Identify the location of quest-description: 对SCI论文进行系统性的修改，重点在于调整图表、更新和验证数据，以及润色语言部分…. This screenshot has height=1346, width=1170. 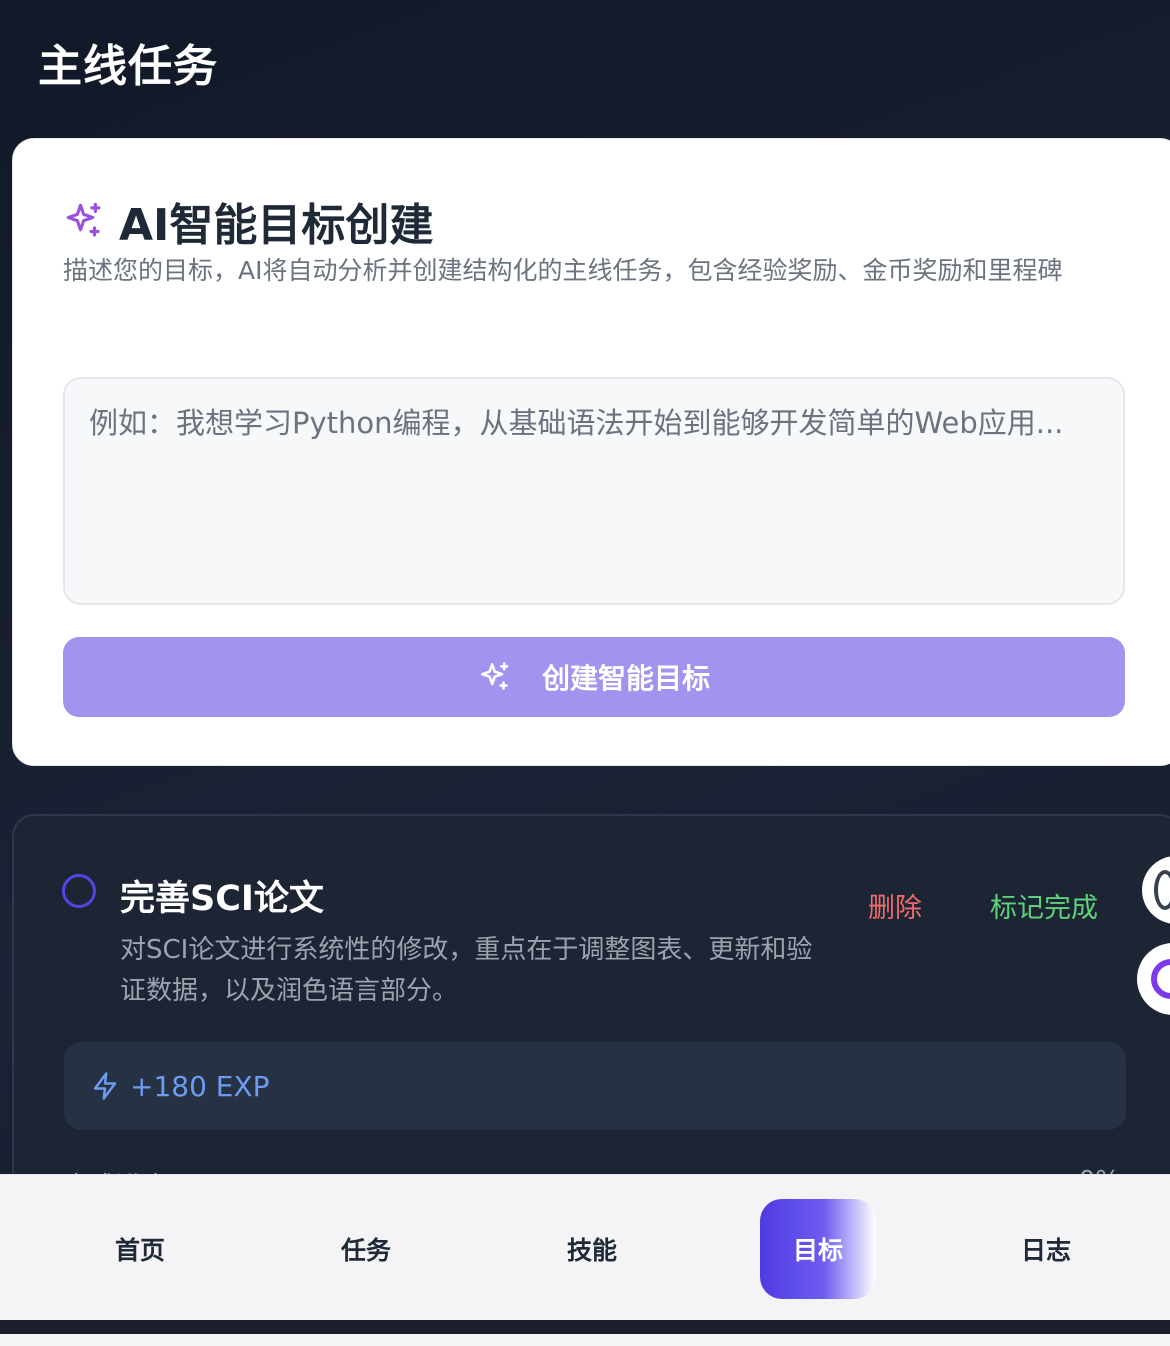
(466, 970).